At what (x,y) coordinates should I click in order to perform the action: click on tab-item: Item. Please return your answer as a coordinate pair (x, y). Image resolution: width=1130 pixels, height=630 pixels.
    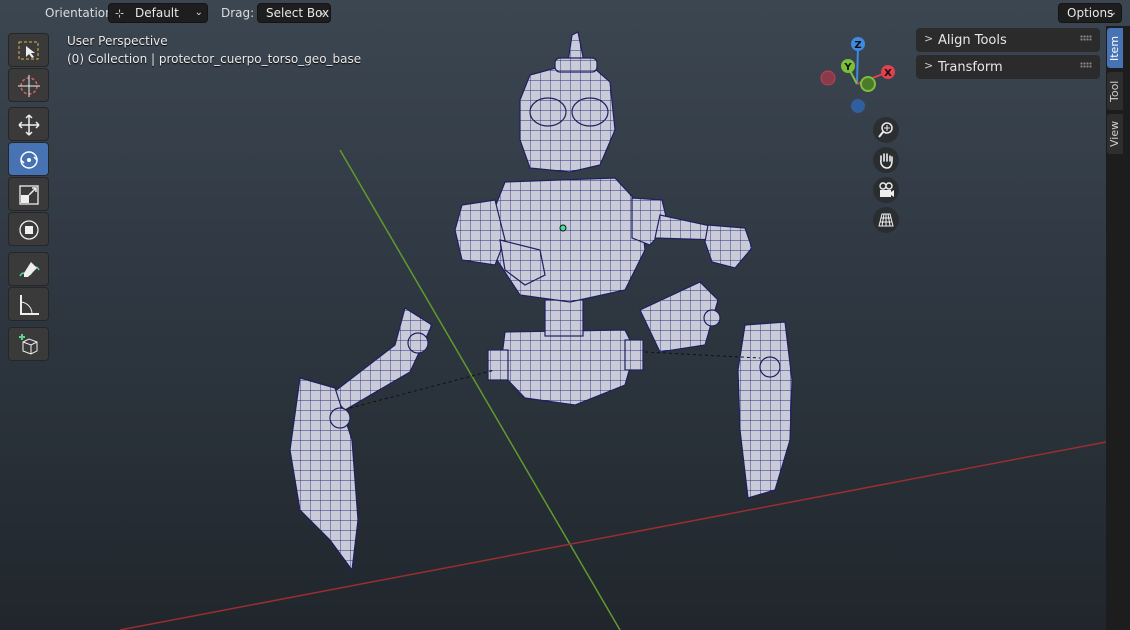
    Looking at the image, I should click on (1115, 48).